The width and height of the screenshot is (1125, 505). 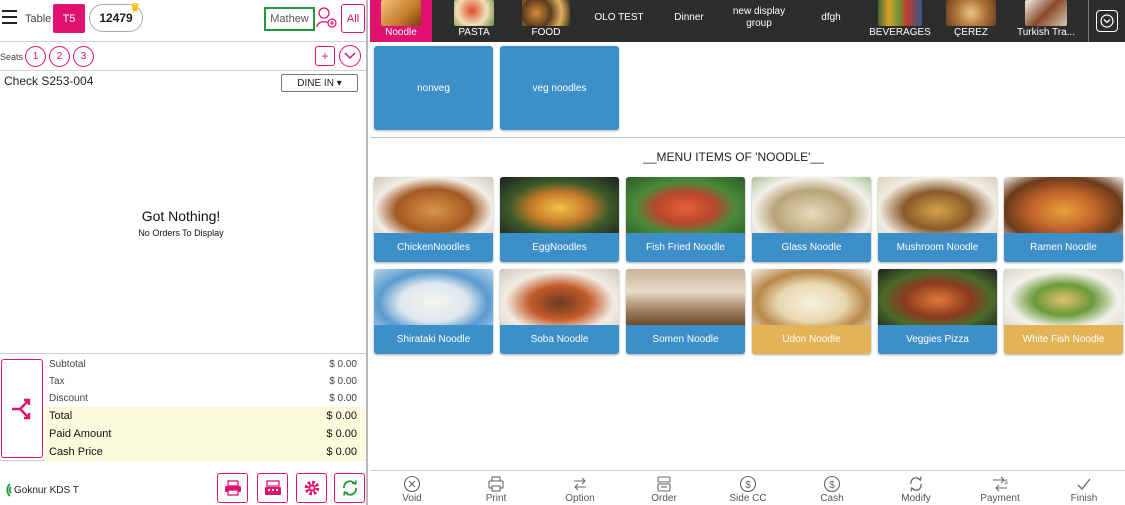 I want to click on print-button: Print, so click(x=496, y=488).